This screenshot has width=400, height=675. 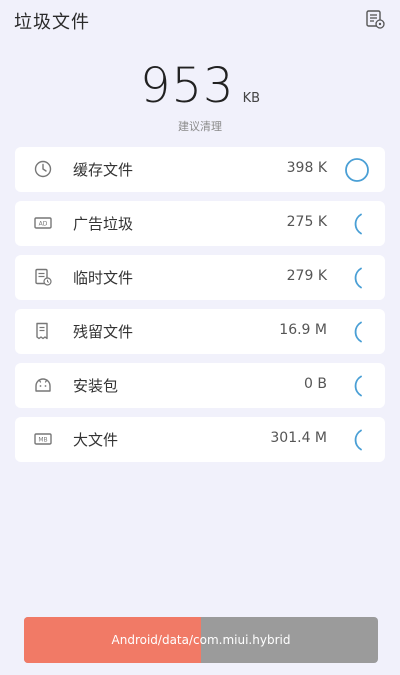 What do you see at coordinates (200, 126) in the screenshot?
I see `suggestion-text: 建议清理` at bounding box center [200, 126].